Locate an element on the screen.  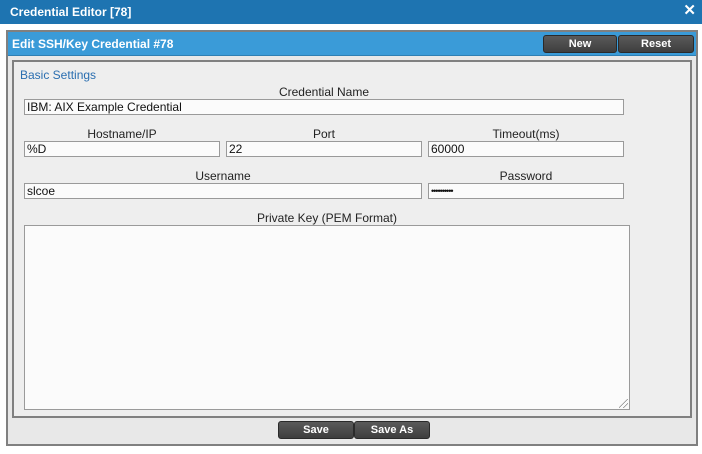
timeout-label: Timeout(ms) is located at coordinates (526, 134).